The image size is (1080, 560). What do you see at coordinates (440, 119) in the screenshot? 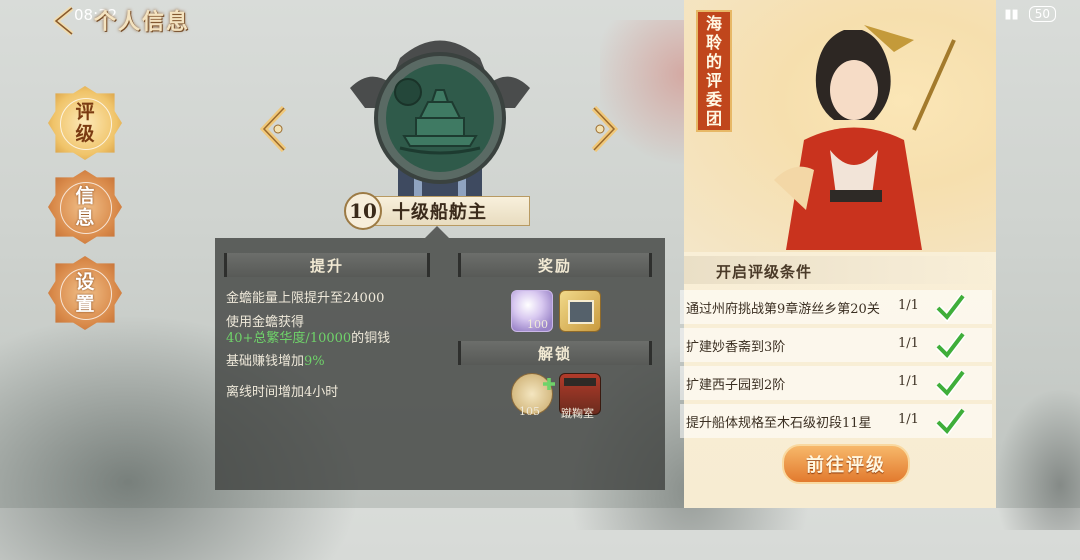
I see `rank-emblem-icon` at bounding box center [440, 119].